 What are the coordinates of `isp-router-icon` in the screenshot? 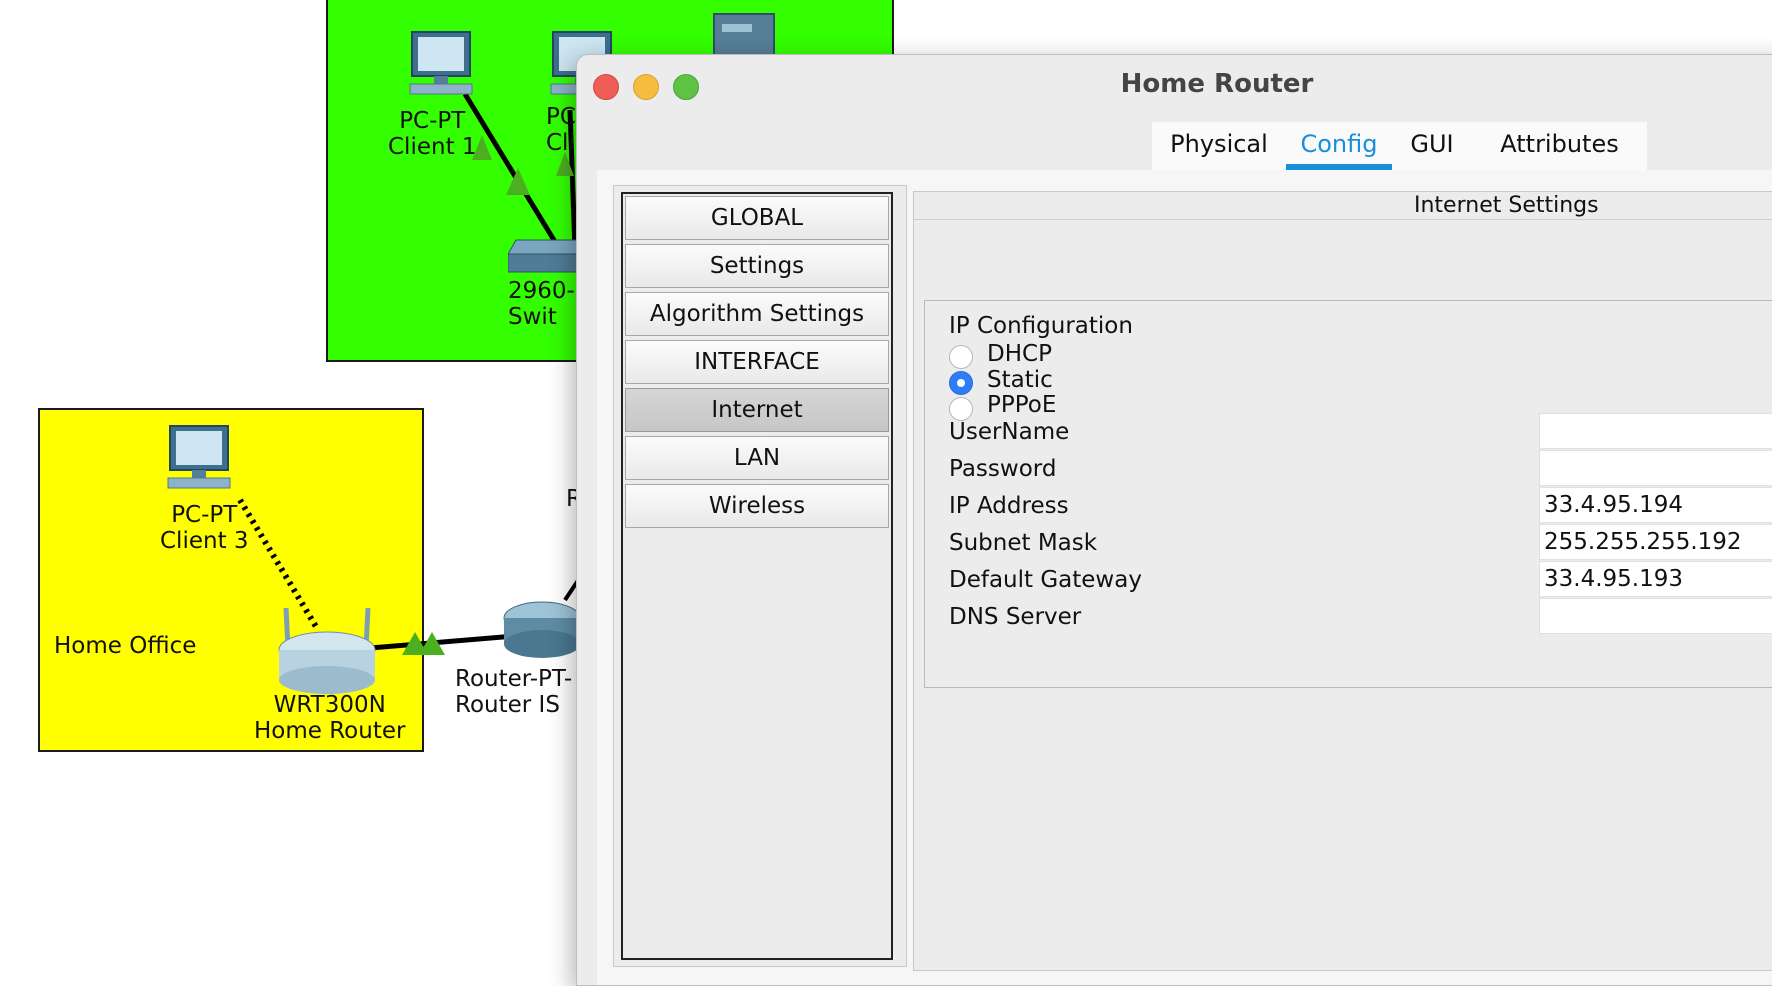 It's located at (542, 632).